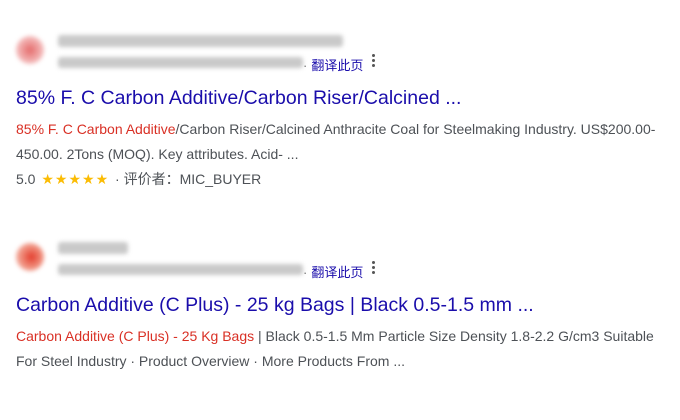  Describe the element at coordinates (186, 179) in the screenshot. I see `rating-reviewer: · 评价者：MIC_BUYER` at that location.